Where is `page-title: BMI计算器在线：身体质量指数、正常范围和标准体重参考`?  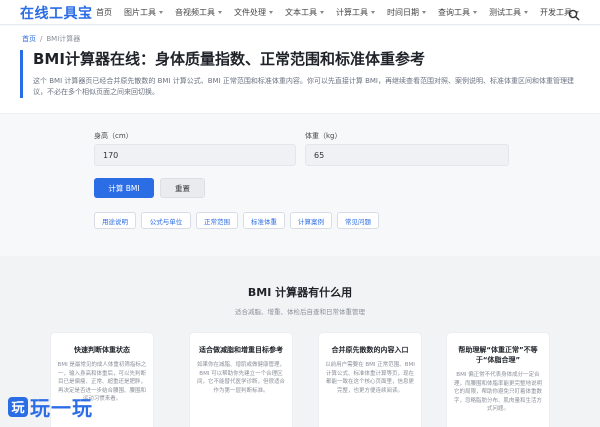 page-title: BMI计算器在线：身体质量指数、正常范围和标准体重参考 is located at coordinates (229, 59).